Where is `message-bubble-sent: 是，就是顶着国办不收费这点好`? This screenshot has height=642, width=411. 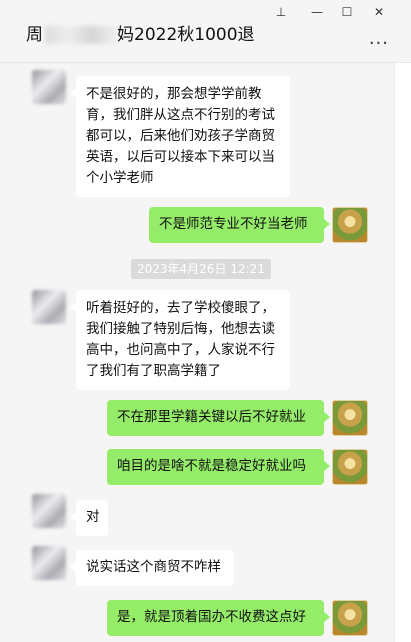
message-bubble-sent: 是，就是顶着国办不收费这点好 is located at coordinates (218, 618).